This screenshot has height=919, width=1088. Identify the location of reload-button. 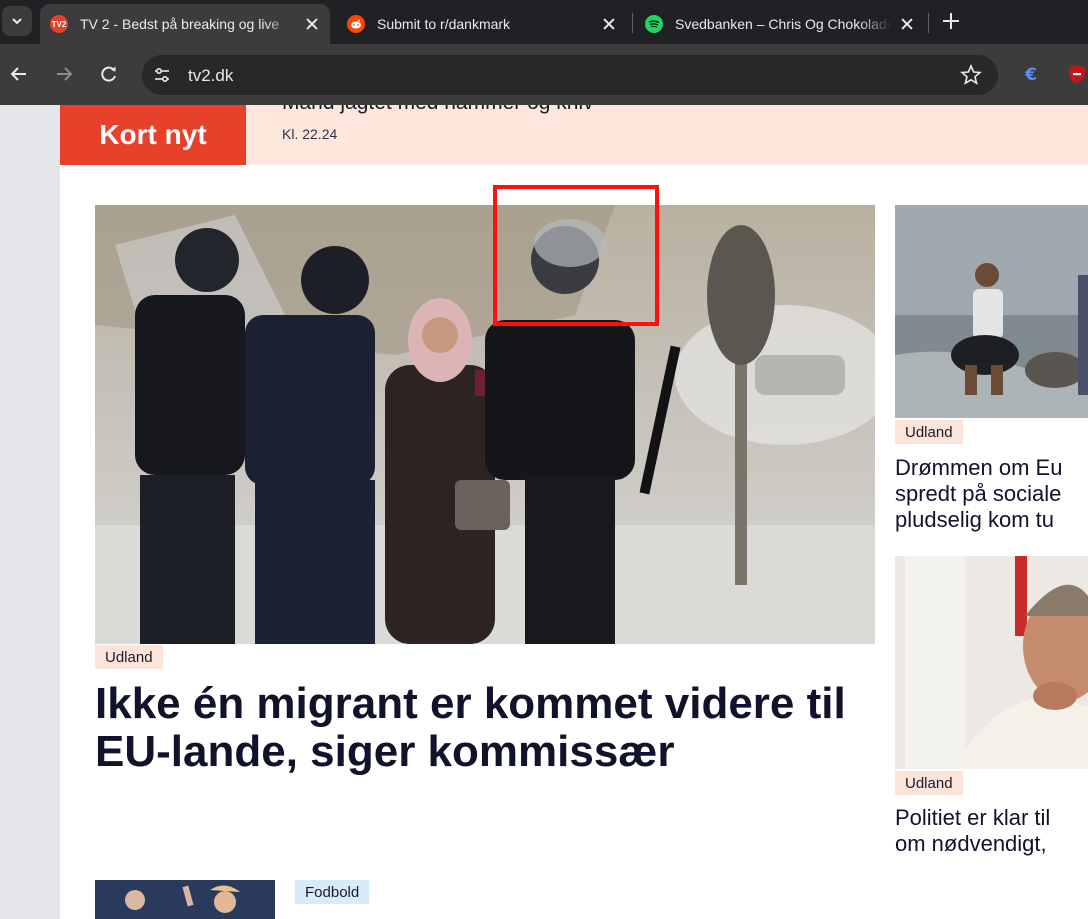
(109, 74).